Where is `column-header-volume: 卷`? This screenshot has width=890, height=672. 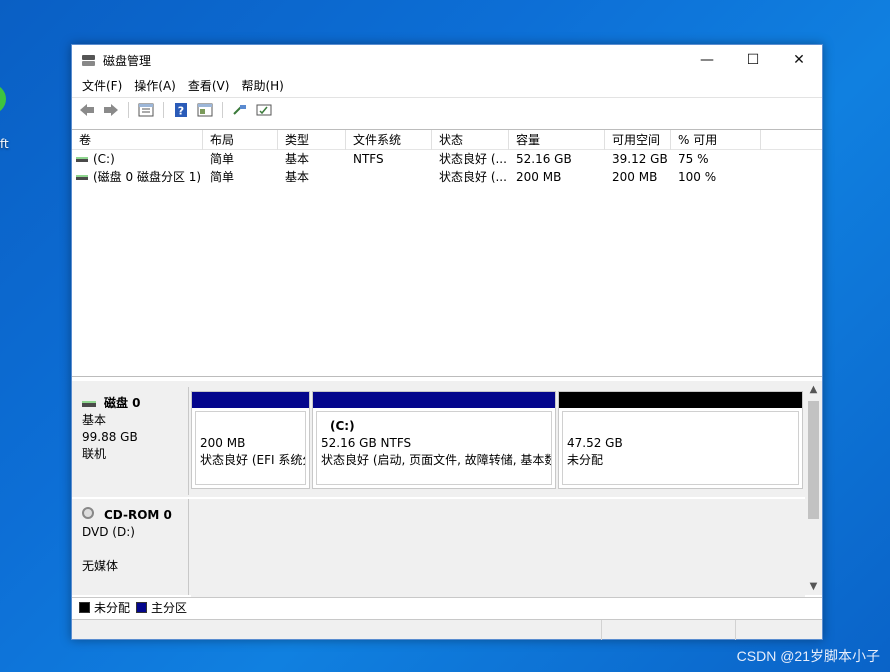 column-header-volume: 卷 is located at coordinates (137, 140).